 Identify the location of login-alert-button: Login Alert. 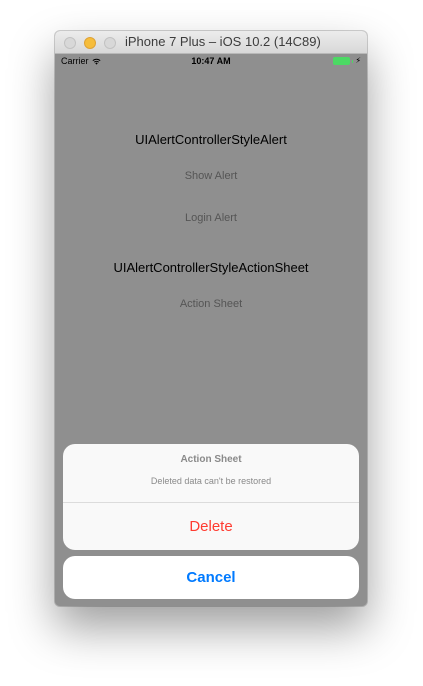
(211, 218).